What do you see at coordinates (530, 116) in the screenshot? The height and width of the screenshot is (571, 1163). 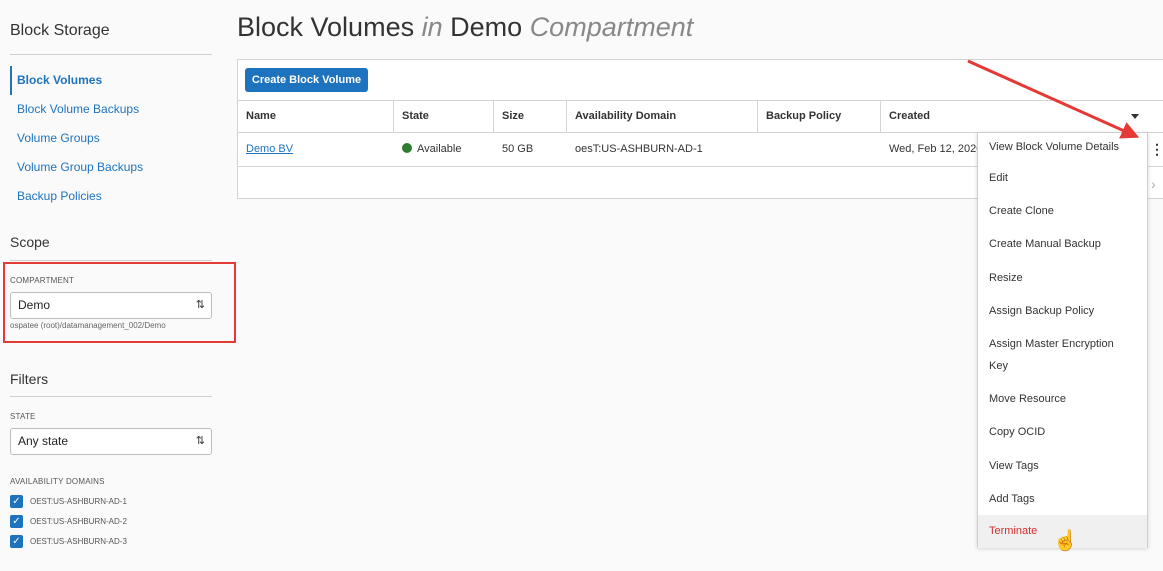 I see `column-header-size: Size` at bounding box center [530, 116].